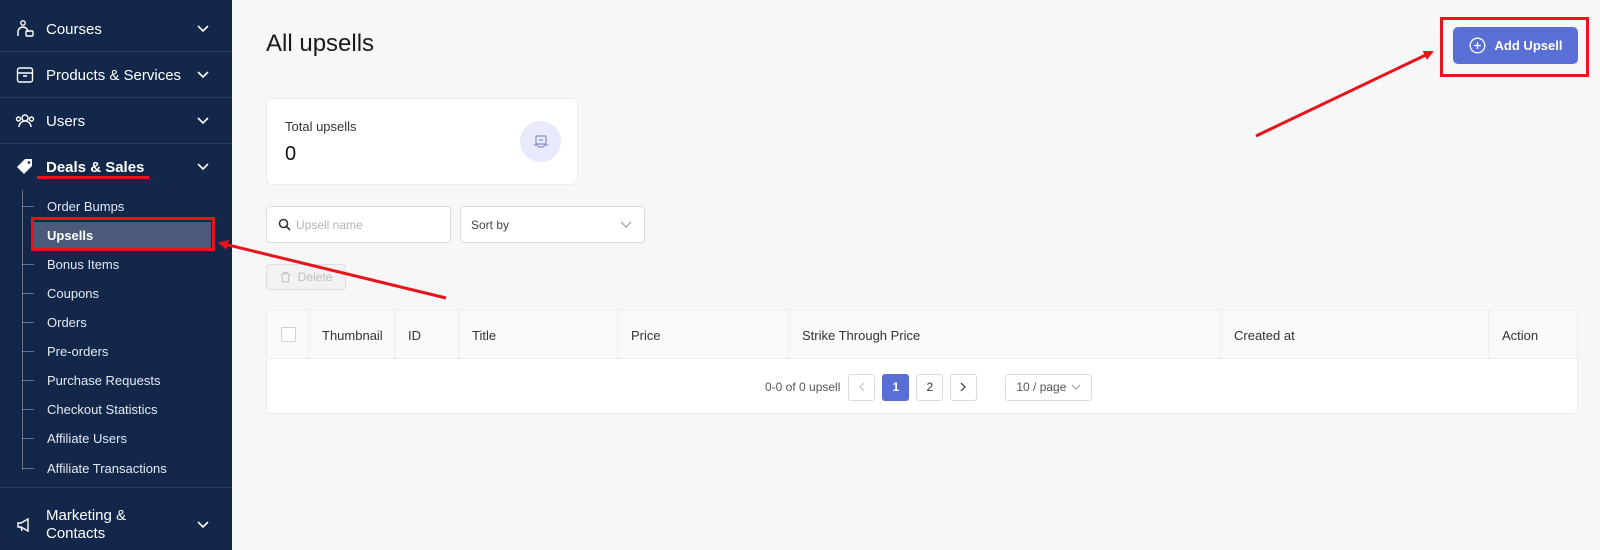 The width and height of the screenshot is (1600, 550). What do you see at coordinates (320, 43) in the screenshot?
I see `page-title: All upsells` at bounding box center [320, 43].